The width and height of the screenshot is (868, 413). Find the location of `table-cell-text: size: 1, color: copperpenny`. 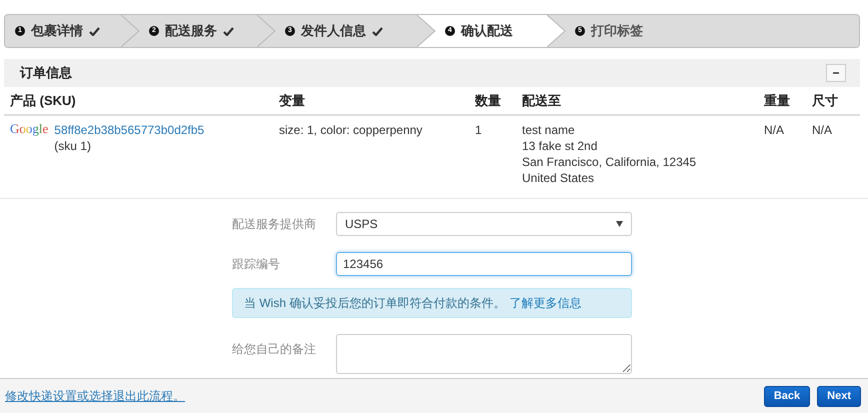

table-cell-text: size: 1, color: copperpenny is located at coordinates (351, 130).